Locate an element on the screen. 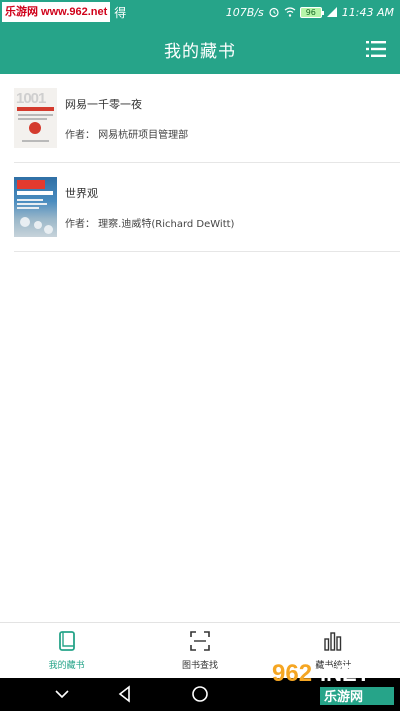  wifi-icon is located at coordinates (290, 12).